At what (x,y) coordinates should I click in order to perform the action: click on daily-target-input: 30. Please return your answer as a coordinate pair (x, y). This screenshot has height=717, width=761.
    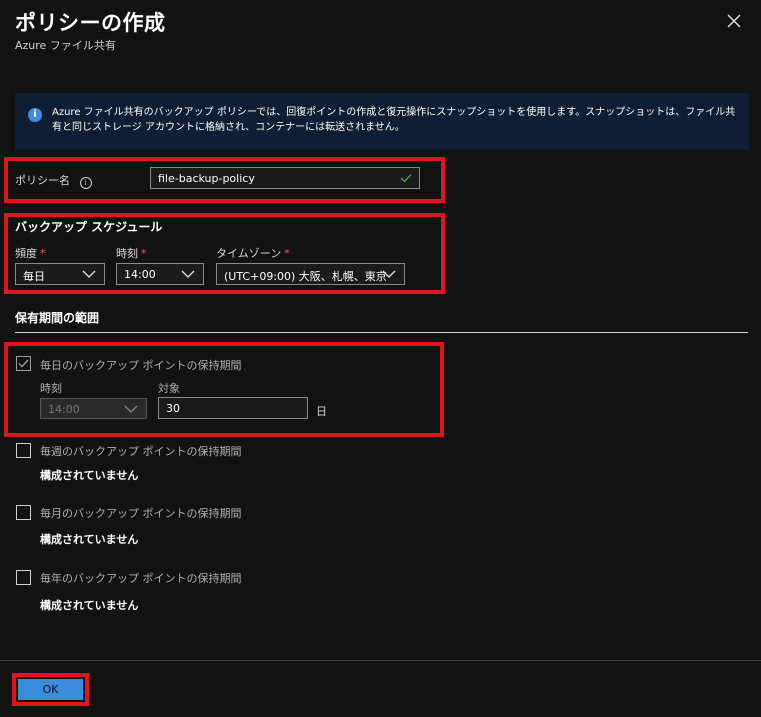
    Looking at the image, I should click on (233, 408).